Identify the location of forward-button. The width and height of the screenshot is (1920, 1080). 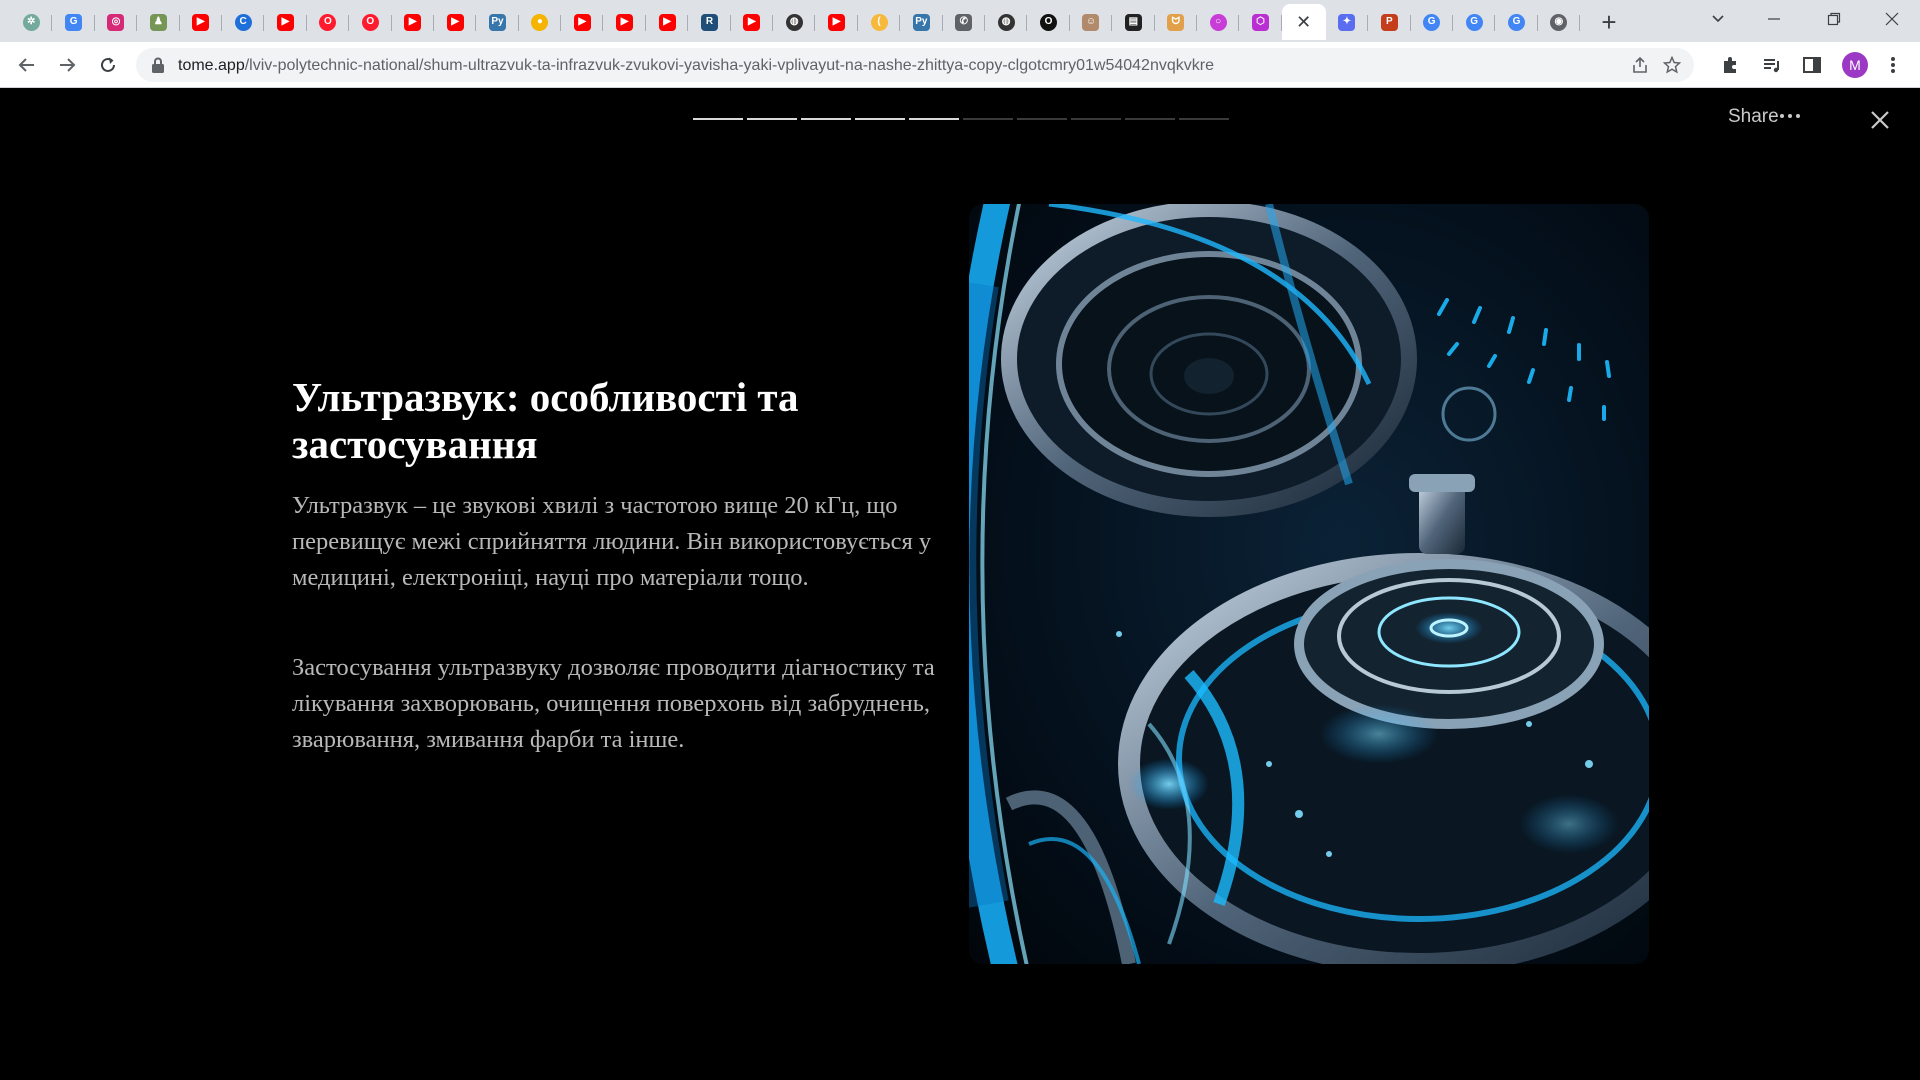
(67, 65).